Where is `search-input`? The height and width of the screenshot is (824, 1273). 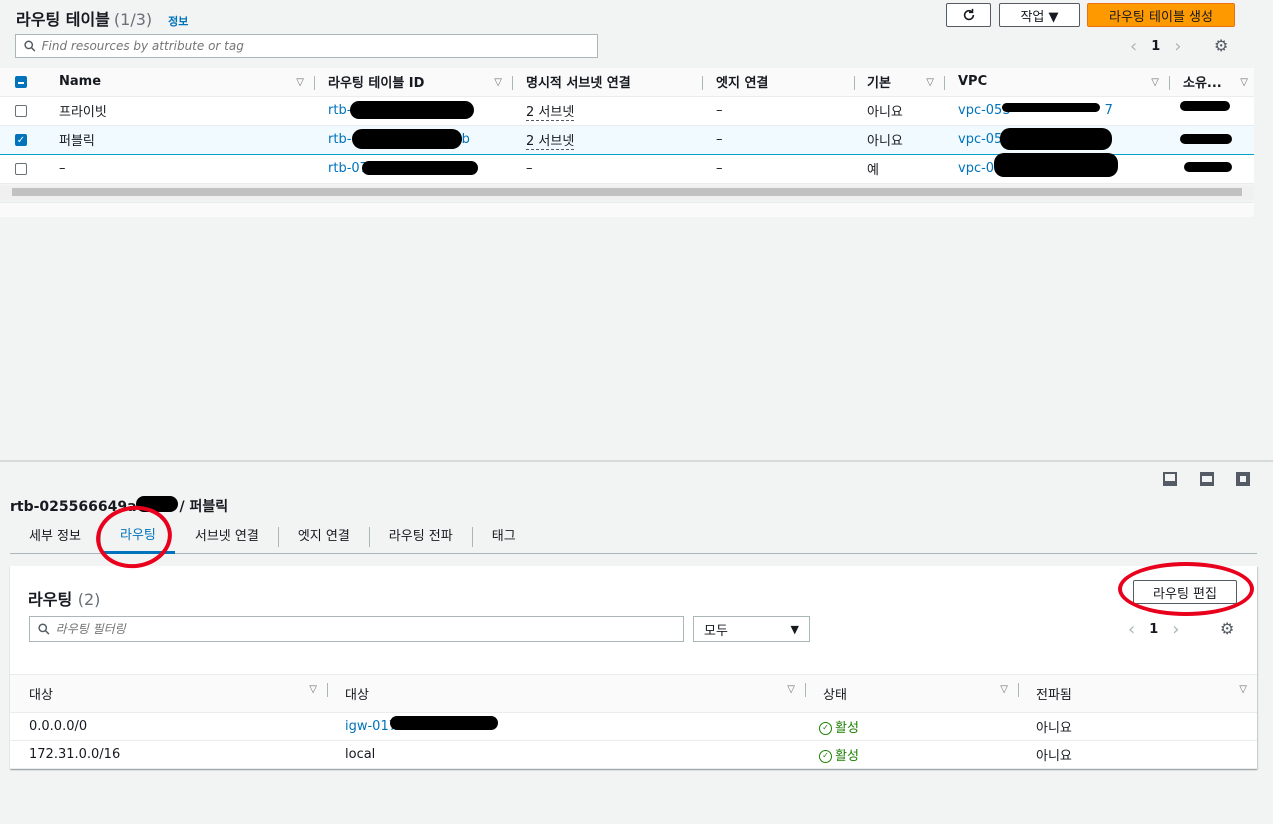 search-input is located at coordinates (319, 46).